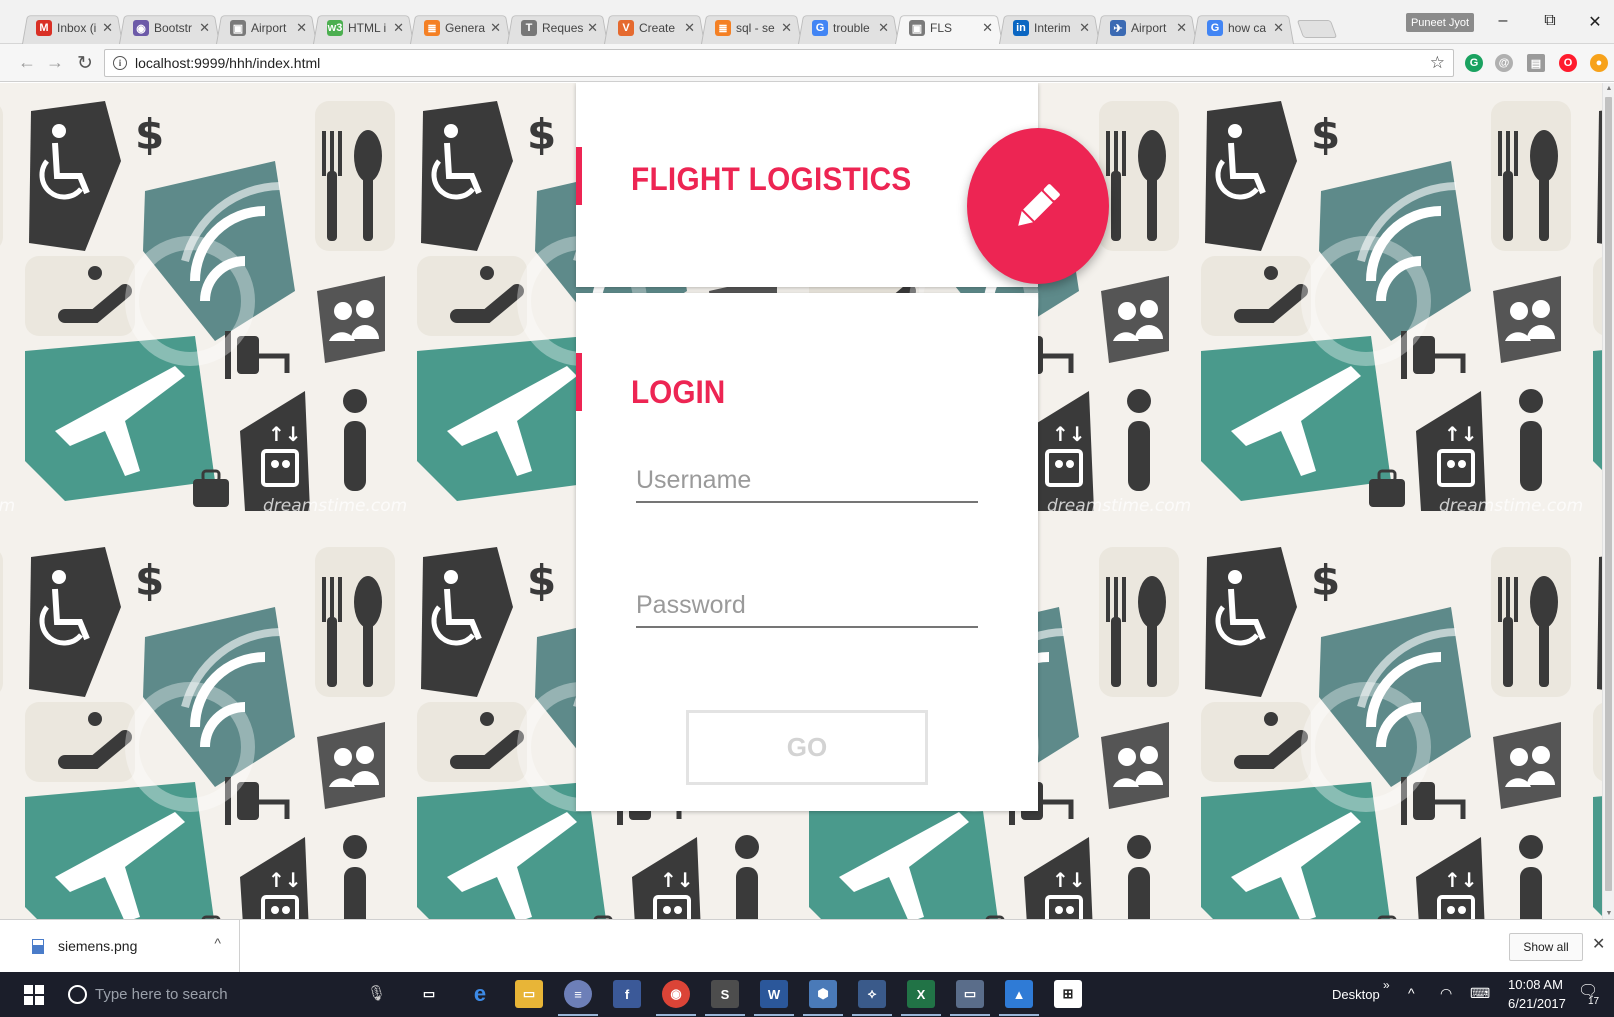  What do you see at coordinates (77, 994) in the screenshot?
I see `cortana-icon` at bounding box center [77, 994].